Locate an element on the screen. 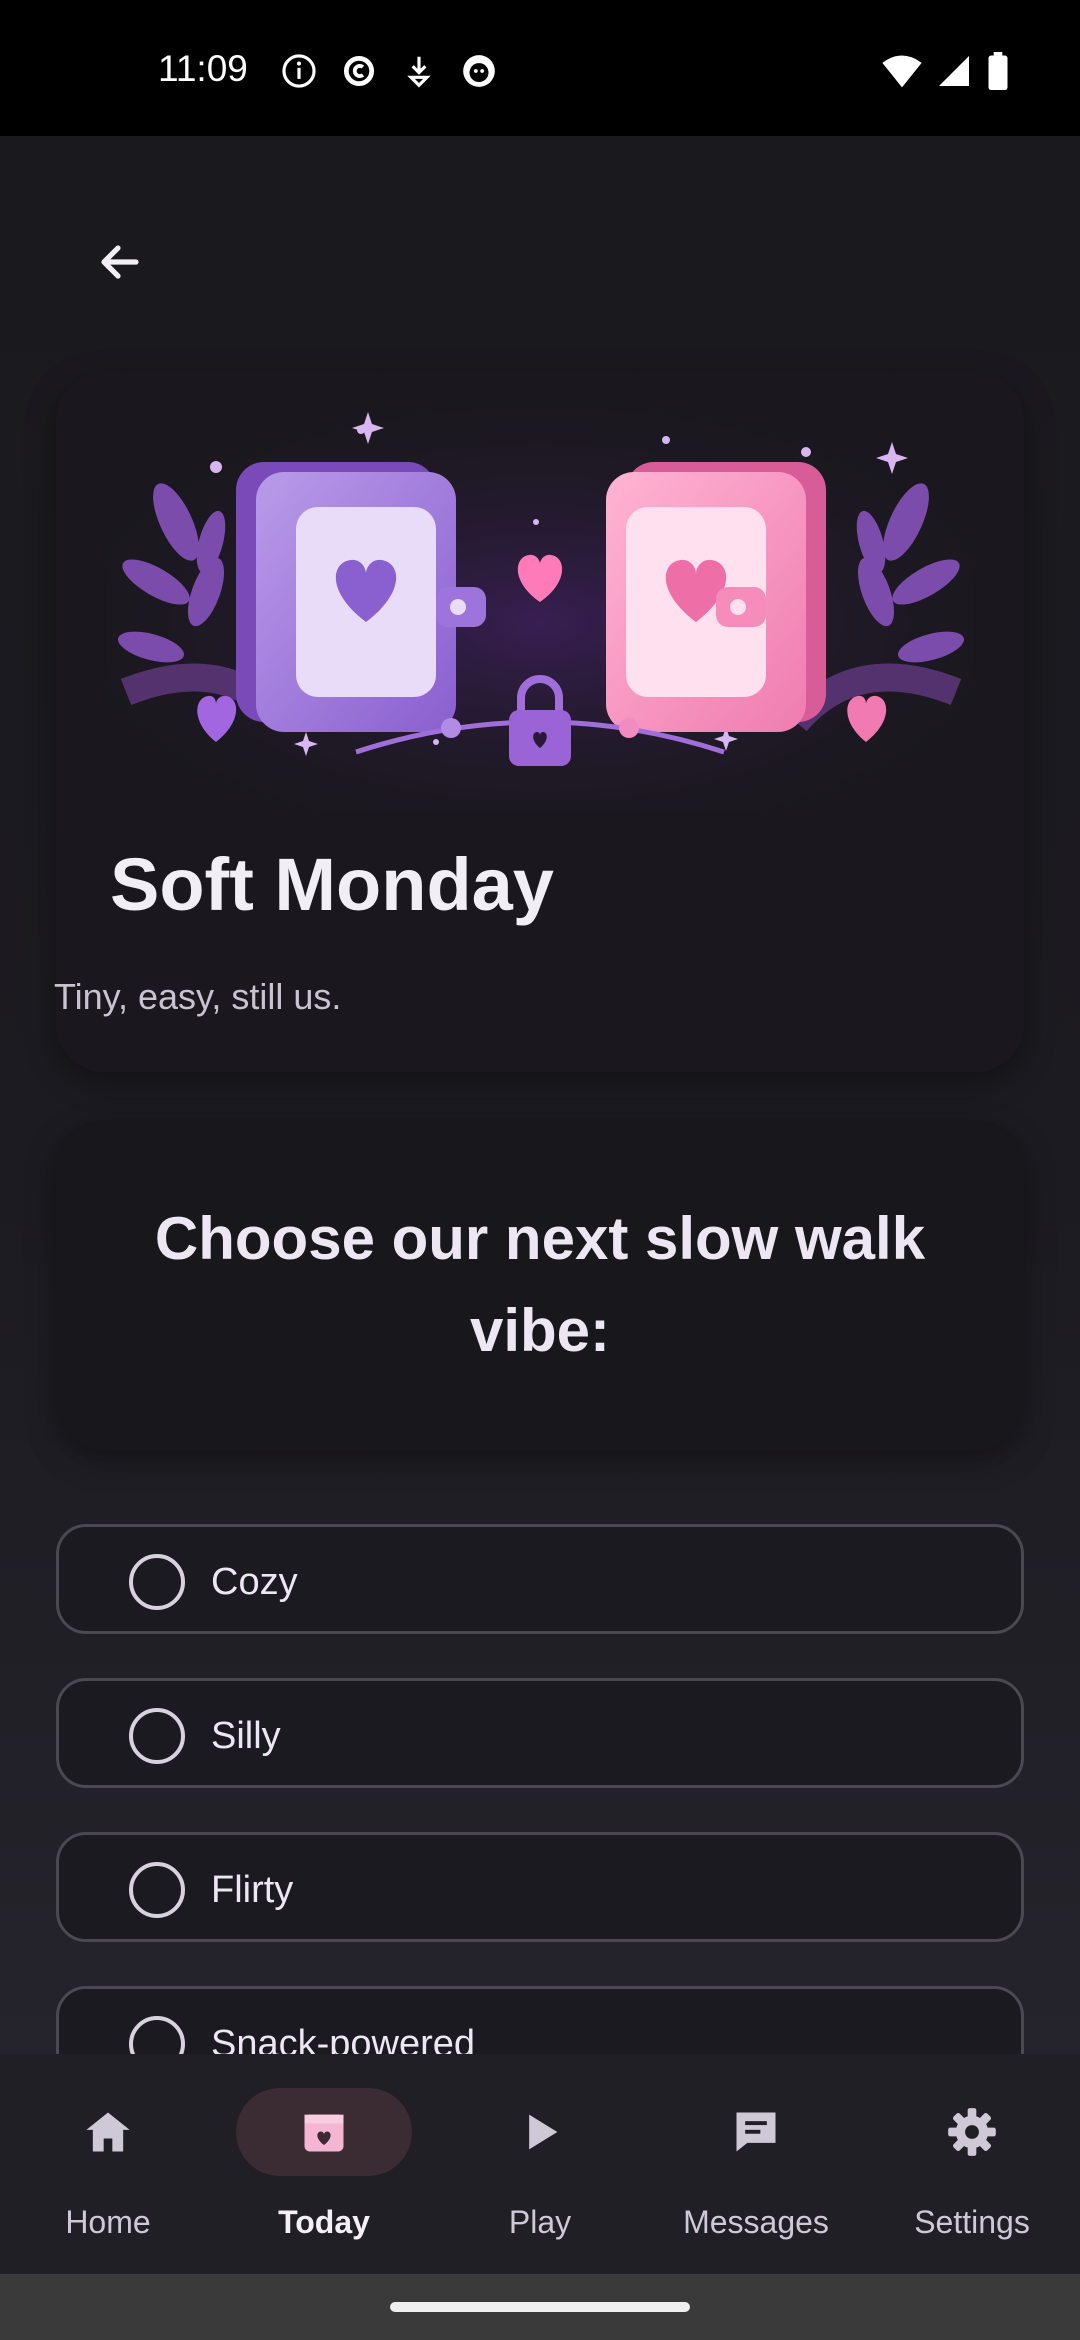 The image size is (1080, 2340). signal-icon is located at coordinates (954, 71).